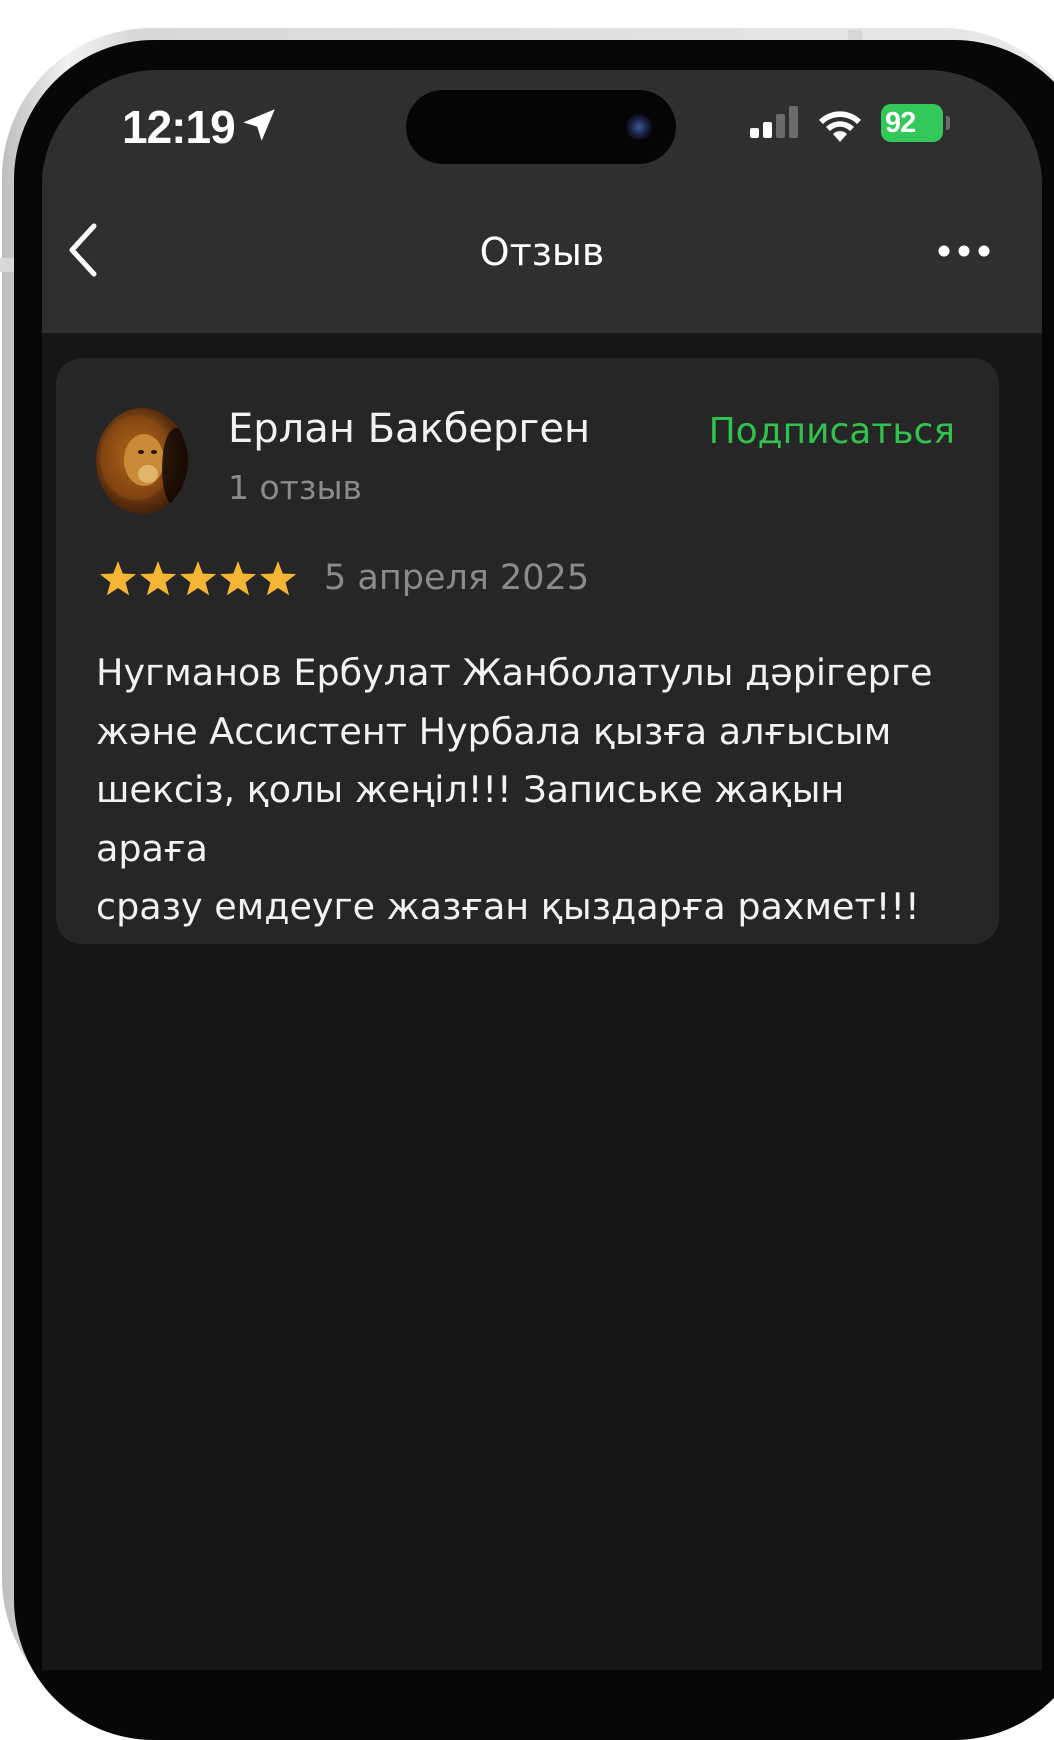 The width and height of the screenshot is (1054, 1740). I want to click on battery-icon: 92, so click(912, 123).